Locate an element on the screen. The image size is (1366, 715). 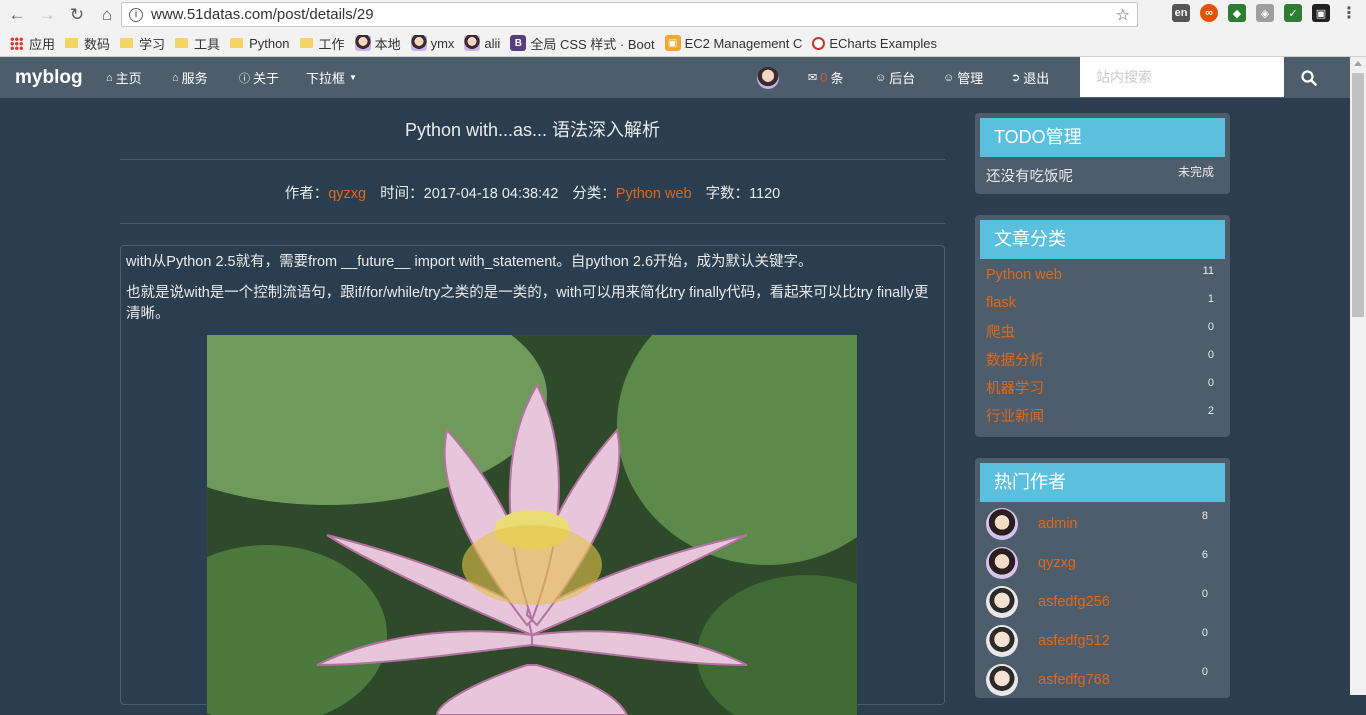
url-text: www.51datas.com/post/details/29 is located at coordinates (262, 14).